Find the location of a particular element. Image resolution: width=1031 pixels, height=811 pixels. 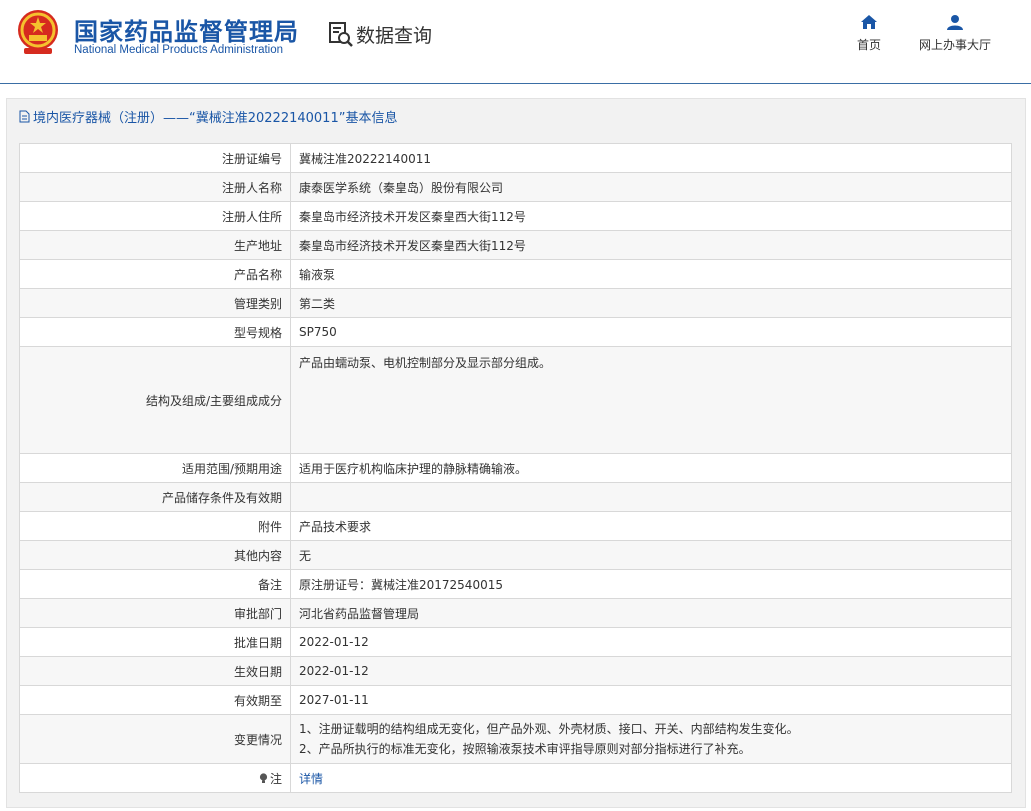

details-link: 详情 is located at coordinates (311, 779).